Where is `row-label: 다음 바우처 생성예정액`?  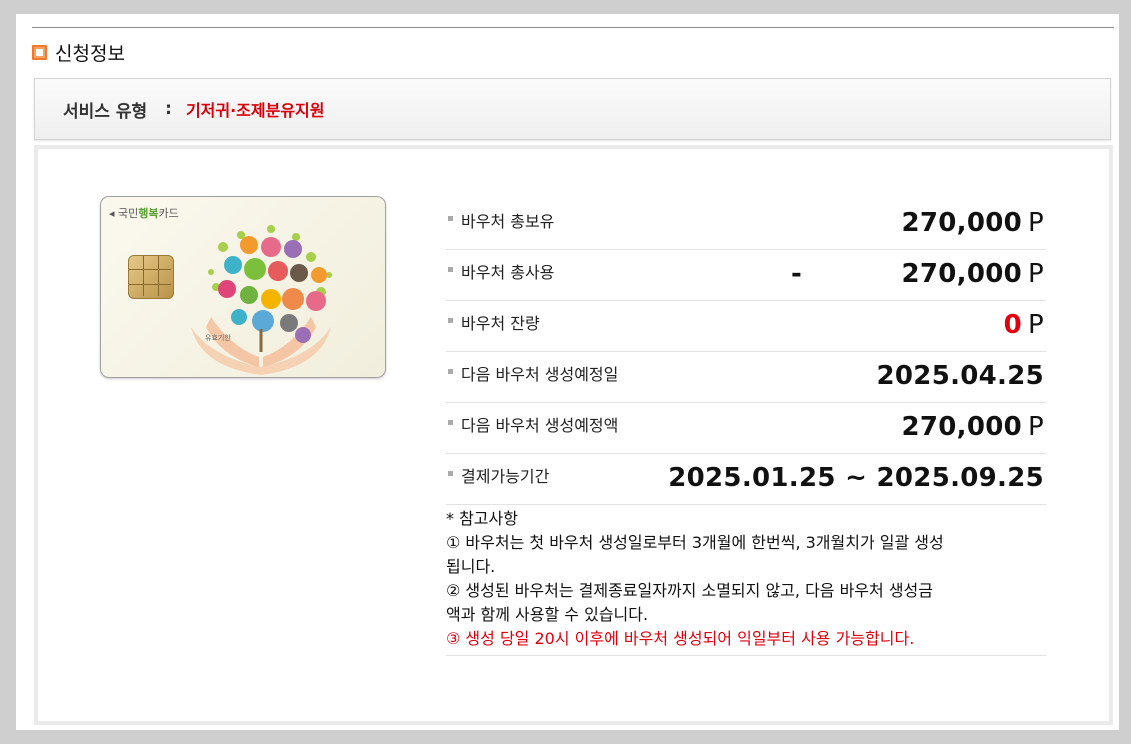
row-label: 다음 바우처 생성예정액 is located at coordinates (540, 425).